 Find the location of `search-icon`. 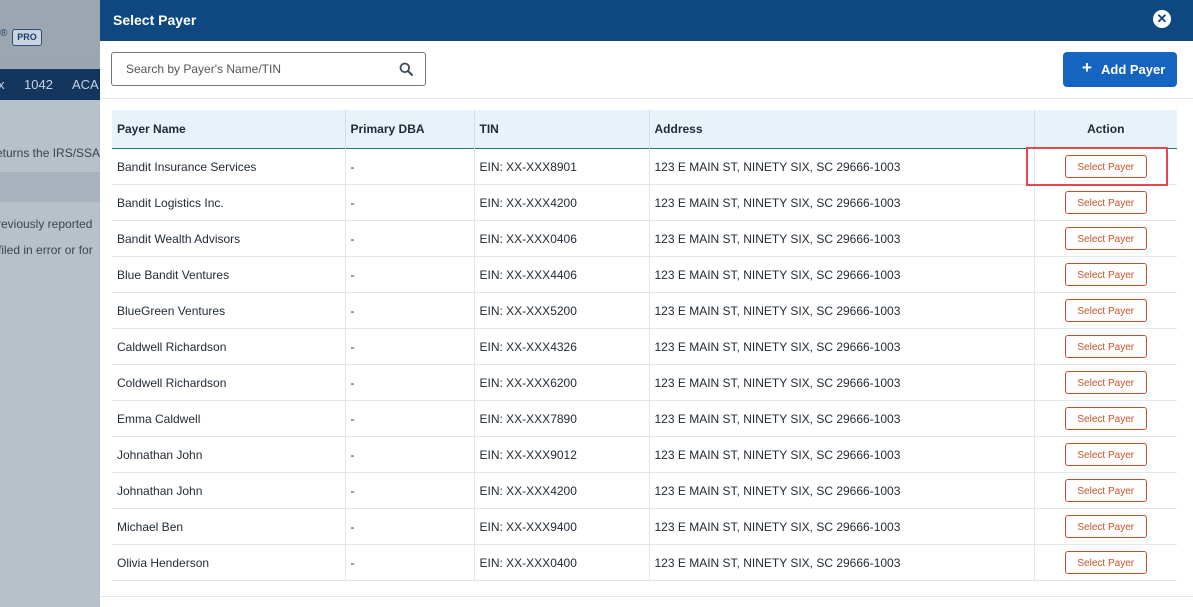

search-icon is located at coordinates (406, 69).